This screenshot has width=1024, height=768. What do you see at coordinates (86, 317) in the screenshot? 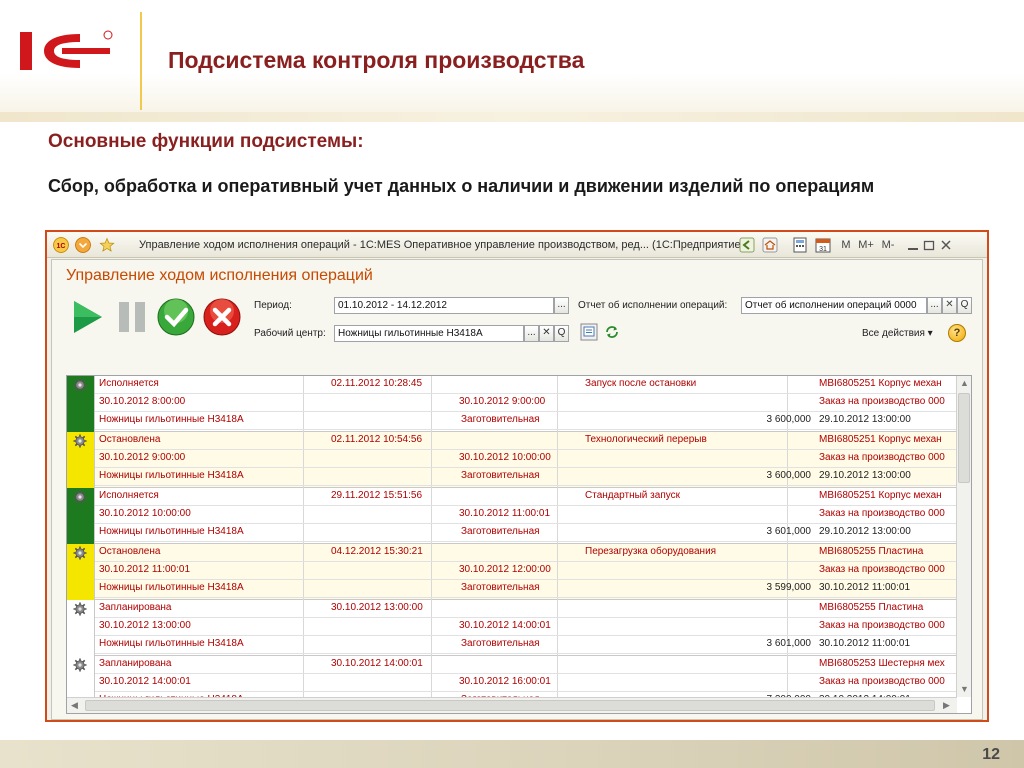
I see `start-operation-button` at bounding box center [86, 317].